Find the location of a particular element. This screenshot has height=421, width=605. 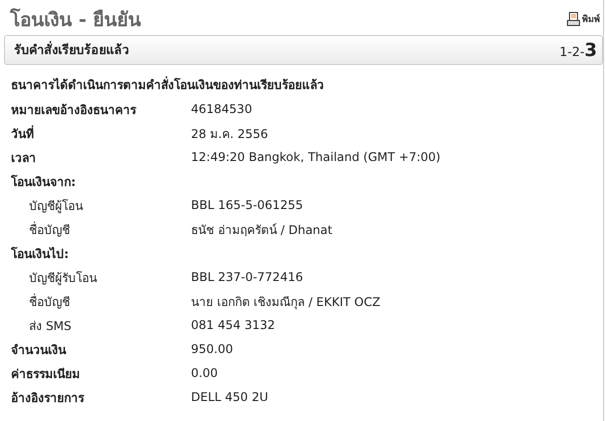

field-label: วันที่ is located at coordinates (23, 133).